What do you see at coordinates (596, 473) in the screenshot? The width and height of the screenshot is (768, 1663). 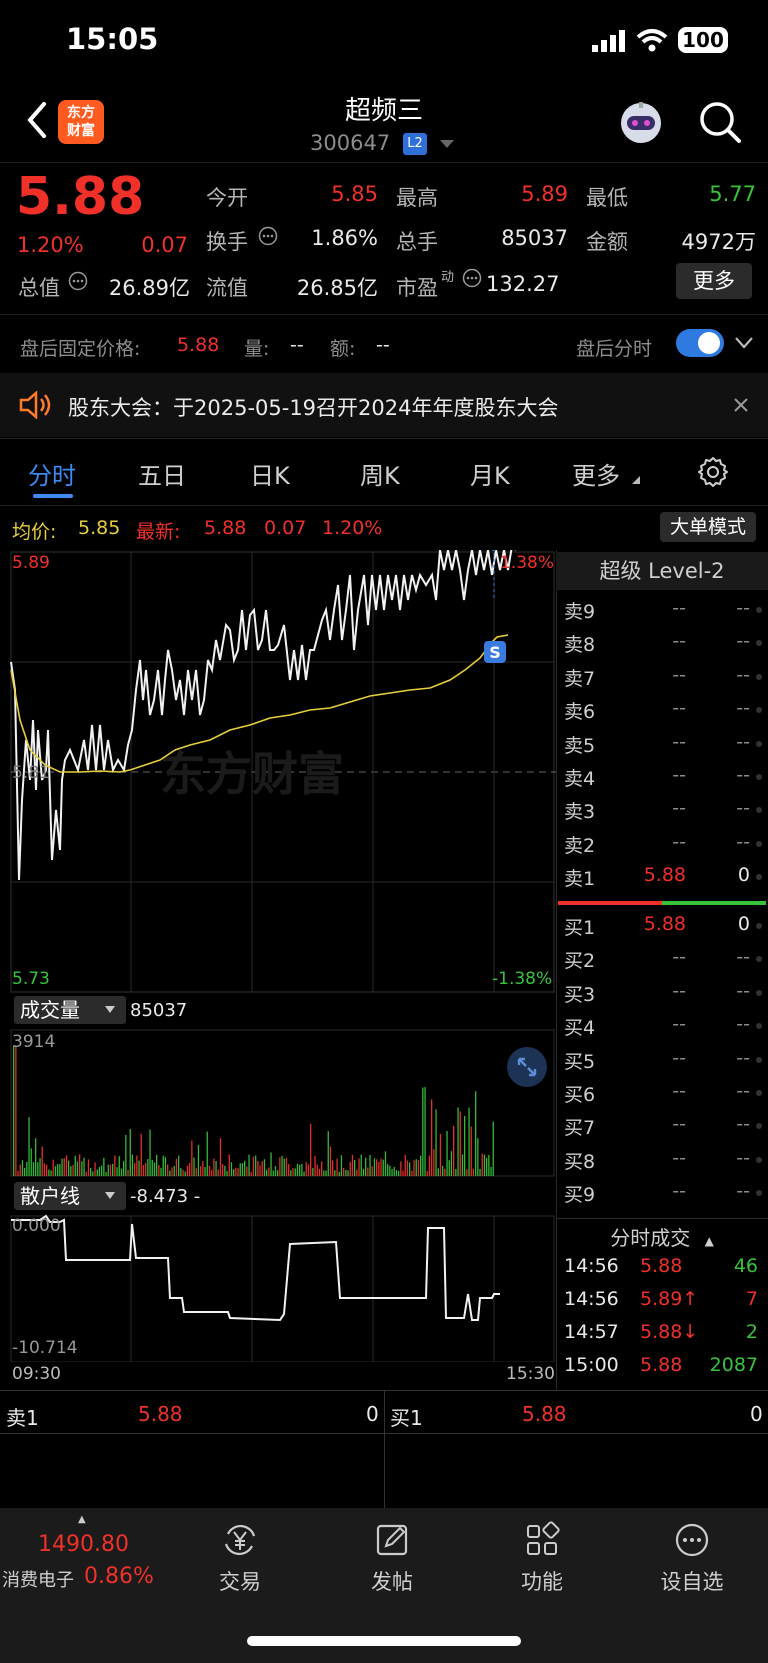 I see `tab-more: 更多` at bounding box center [596, 473].